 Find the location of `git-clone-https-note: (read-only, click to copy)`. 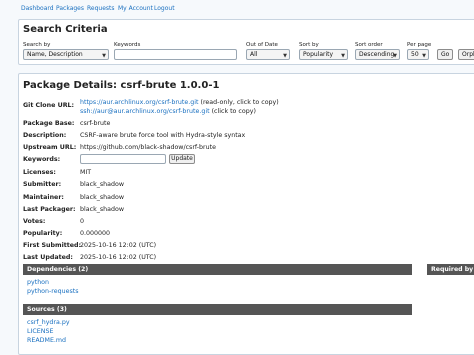

git-clone-https-note: (read-only, click to copy) is located at coordinates (239, 102).